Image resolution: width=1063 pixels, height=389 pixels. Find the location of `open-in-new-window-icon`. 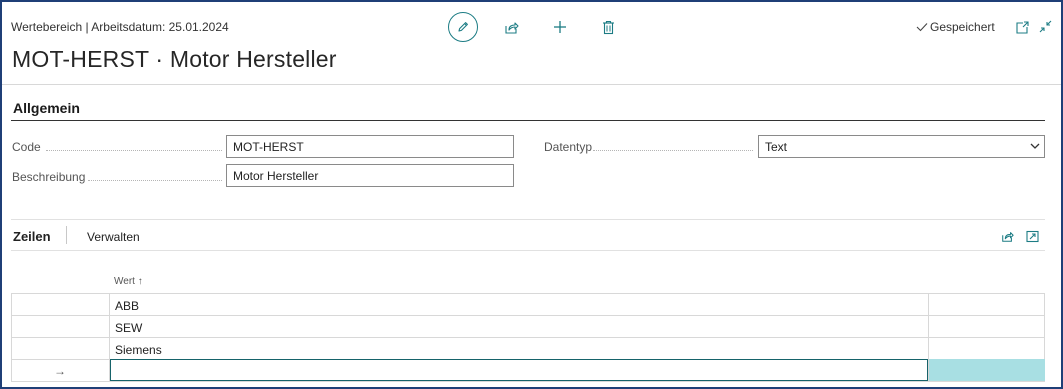

open-in-new-window-icon is located at coordinates (1022, 27).